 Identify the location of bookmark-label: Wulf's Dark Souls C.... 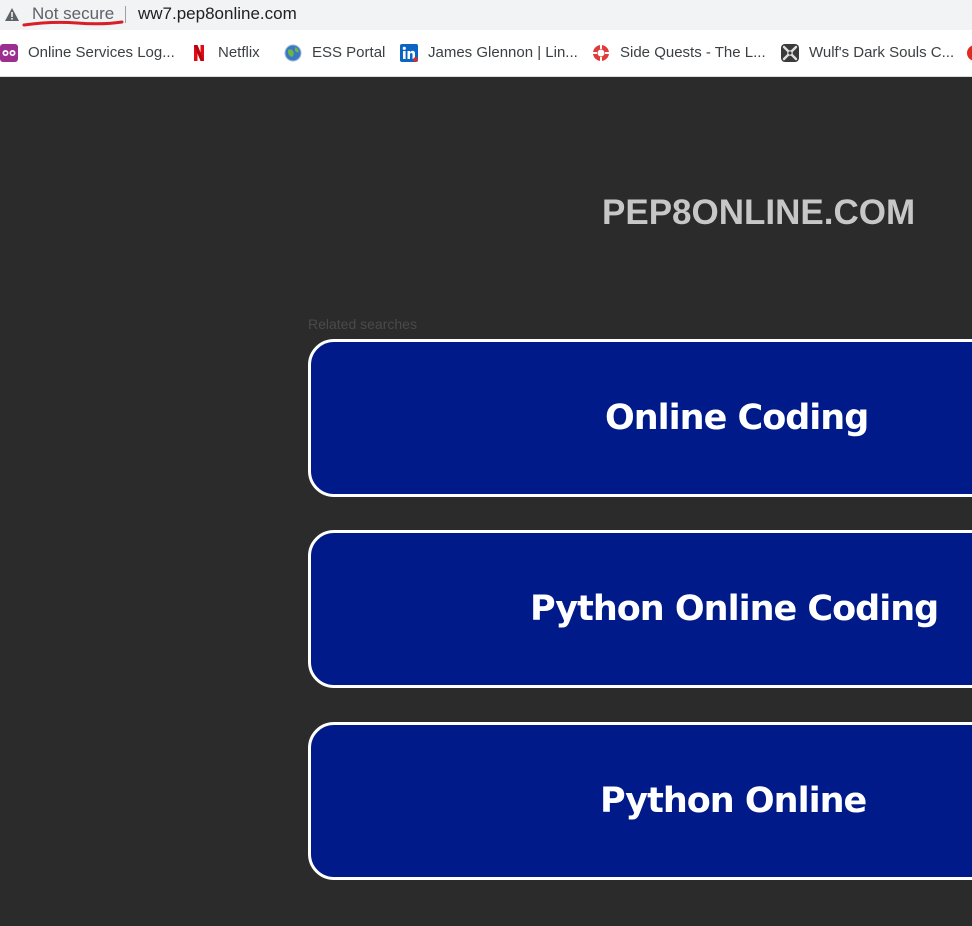
(882, 52).